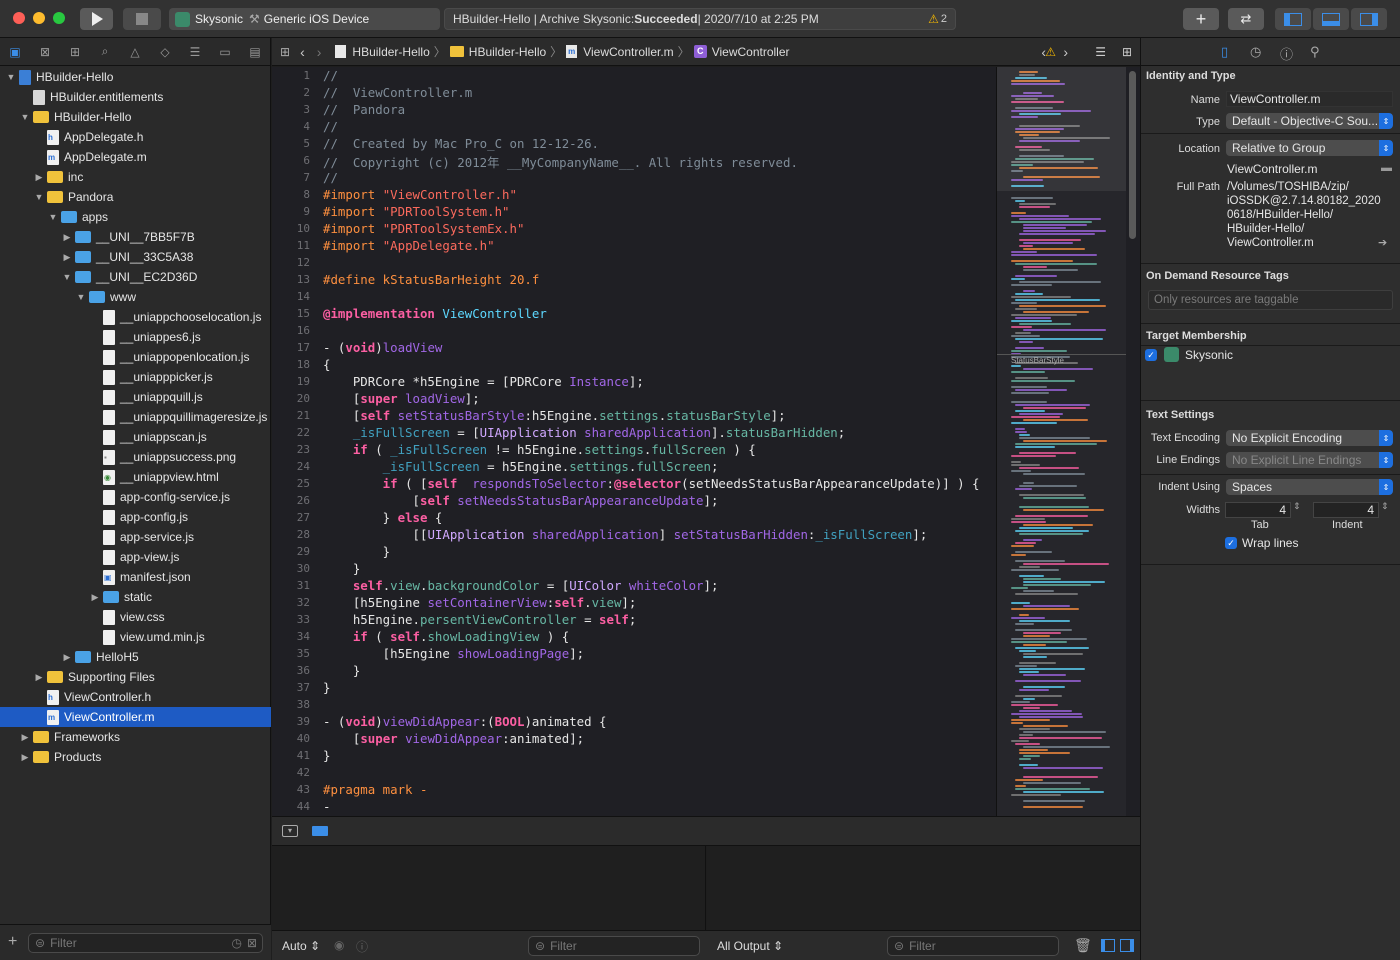 Image resolution: width=1400 pixels, height=960 pixels. Describe the element at coordinates (301, 946) in the screenshot. I see `variables-scope-popup: Auto ⇕` at that location.